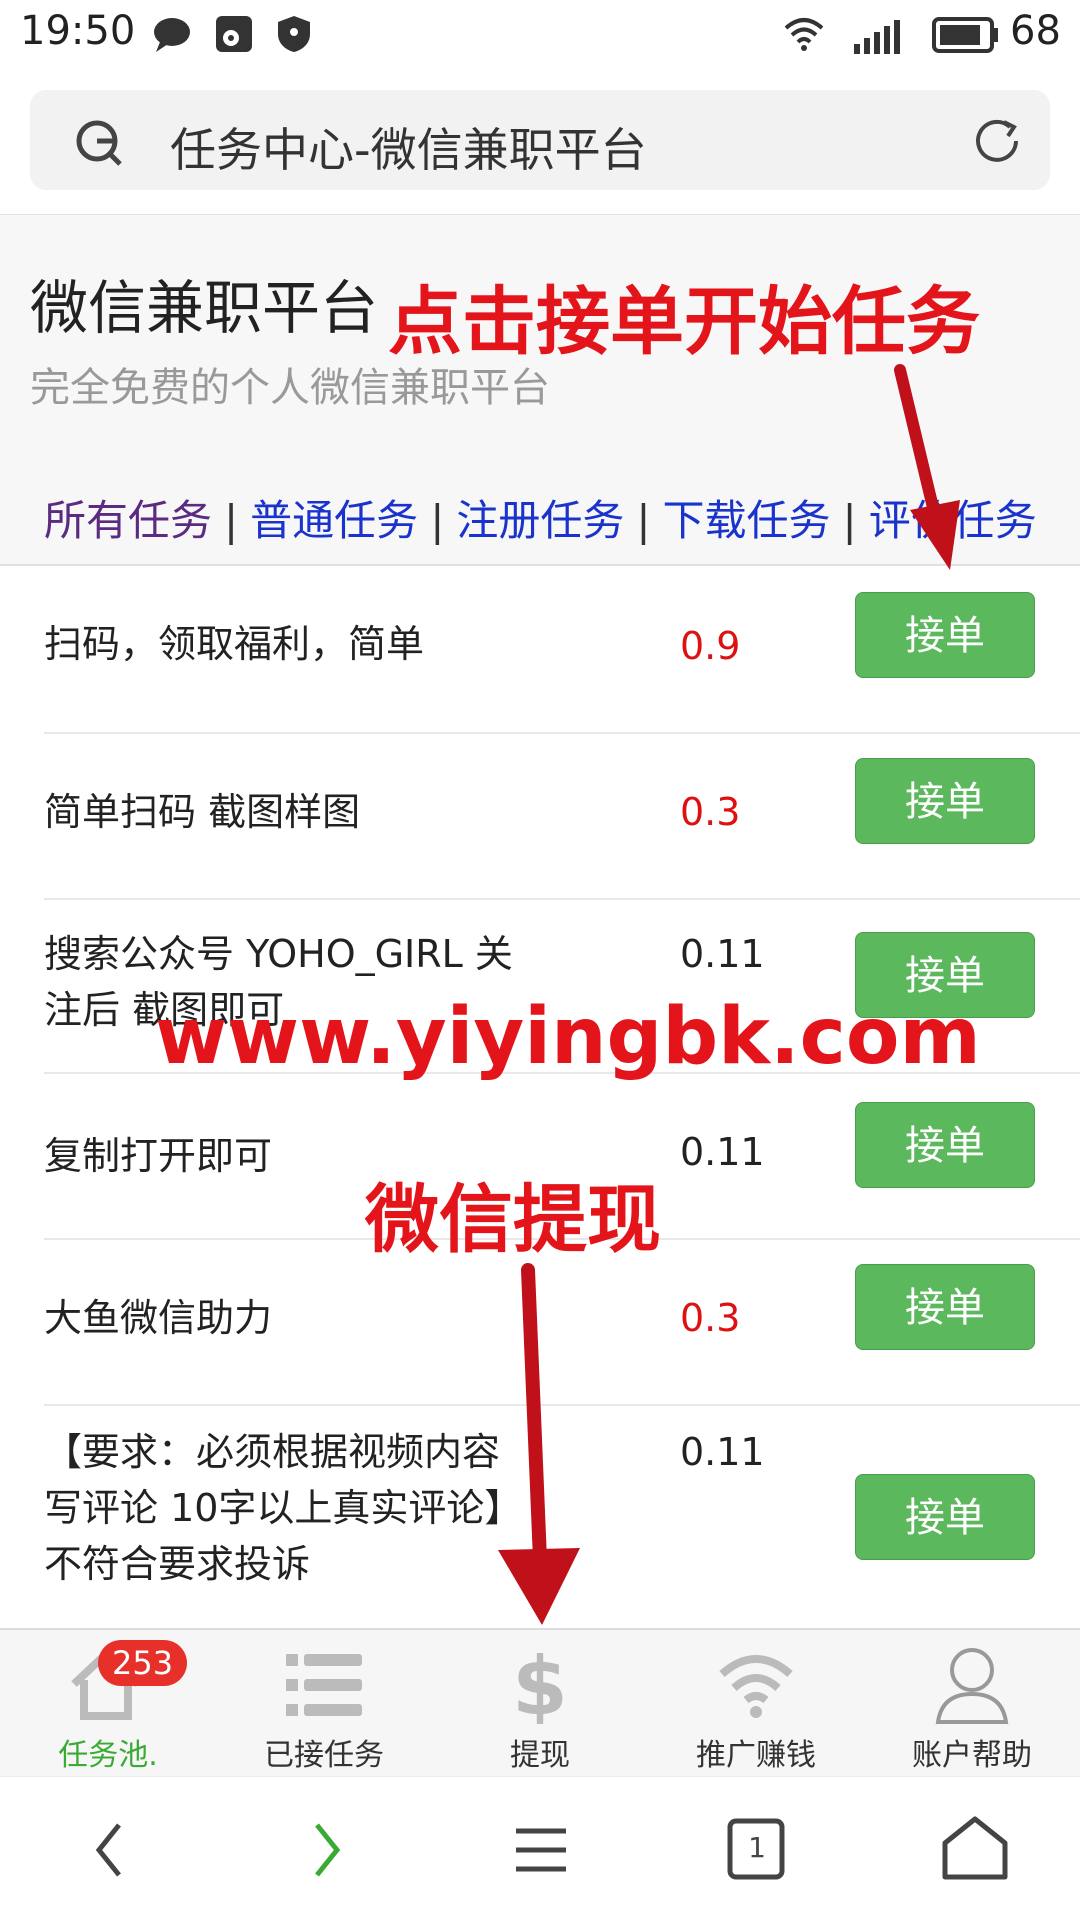 The height and width of the screenshot is (1921, 1080). What do you see at coordinates (108, 1704) in the screenshot?
I see `tab-task-pool: 253 任务池.` at bounding box center [108, 1704].